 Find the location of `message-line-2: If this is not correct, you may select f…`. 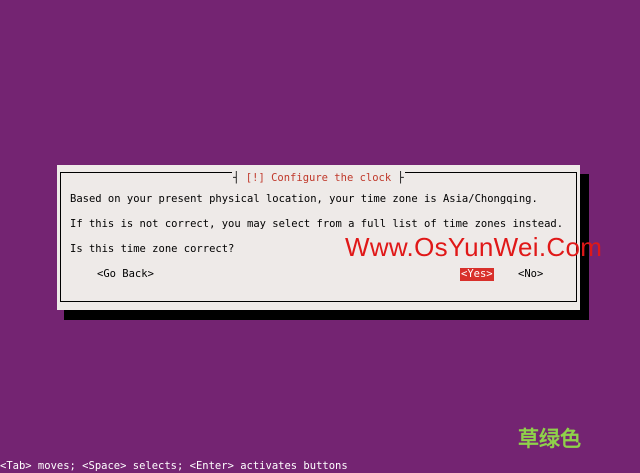

message-line-2: If this is not correct, you may select f… is located at coordinates (317, 224).